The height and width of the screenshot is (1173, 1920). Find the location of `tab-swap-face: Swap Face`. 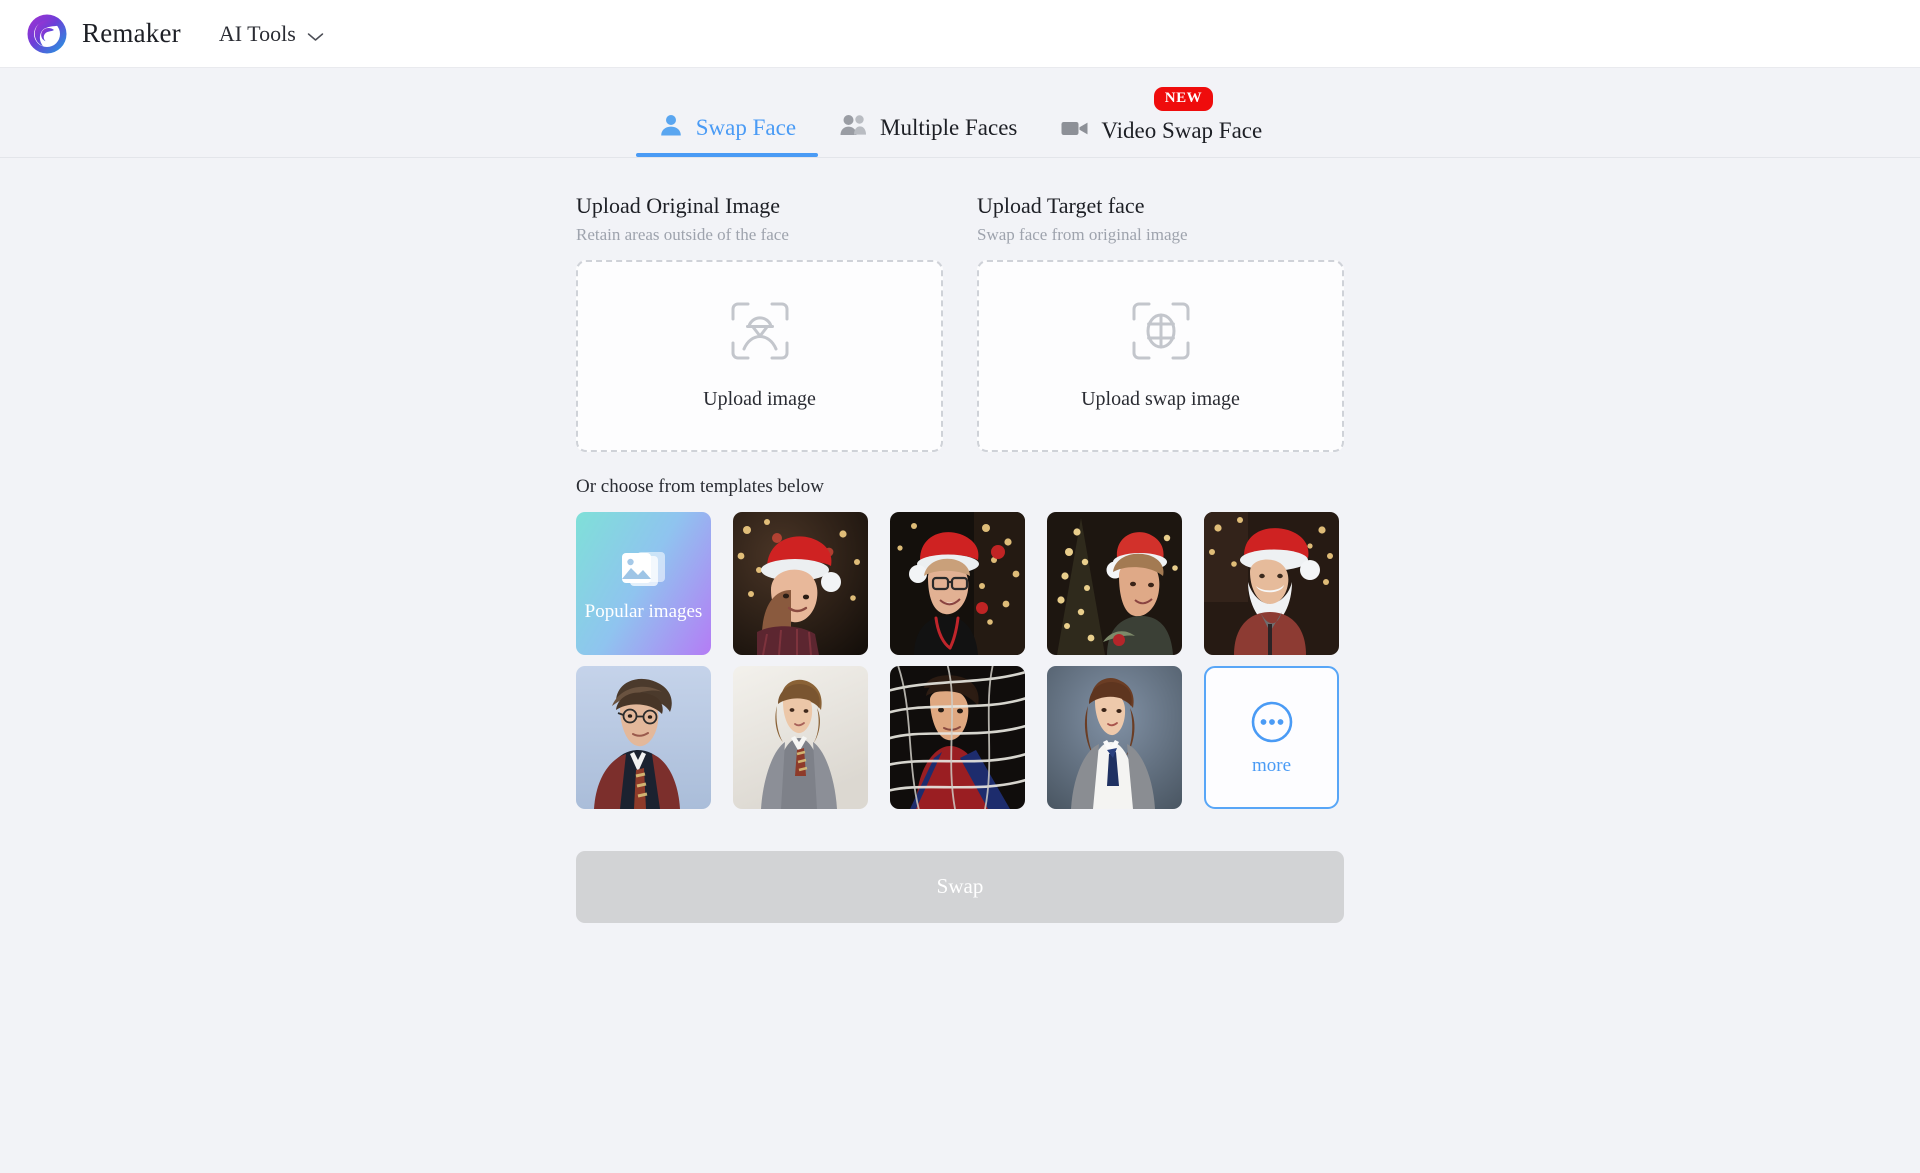

tab-swap-face: Swap Face is located at coordinates (727, 134).